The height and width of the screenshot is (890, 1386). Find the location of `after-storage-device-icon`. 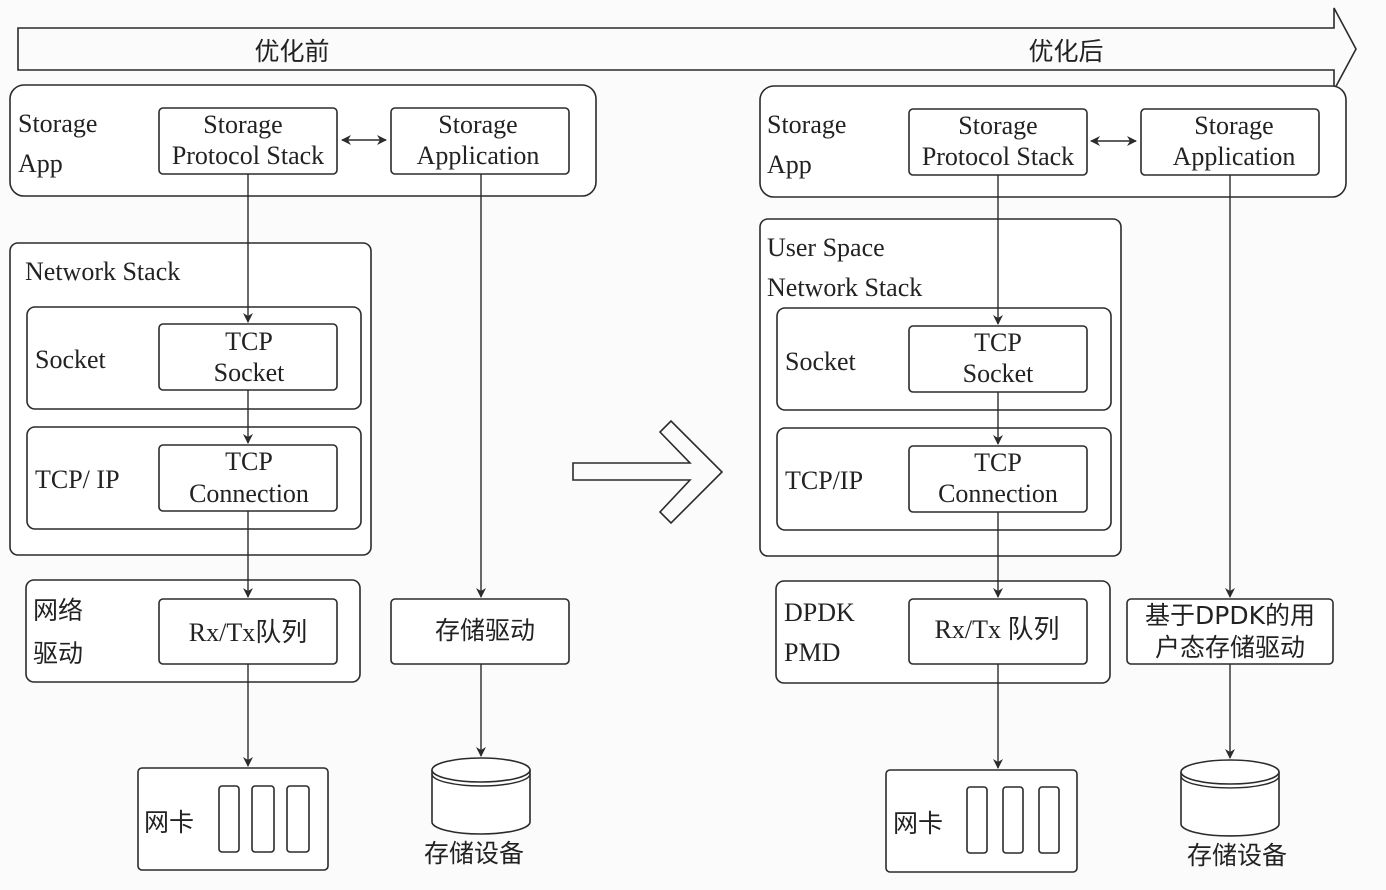

after-storage-device-icon is located at coordinates (1230, 798).